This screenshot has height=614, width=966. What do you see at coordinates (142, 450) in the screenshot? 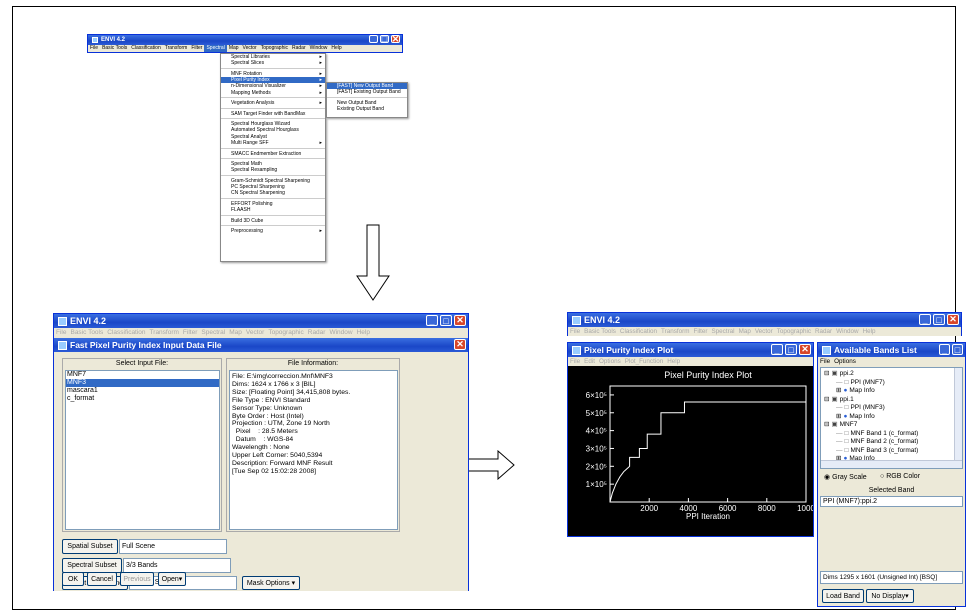
I see `input-file-list: MNF7 MNF3 mascara1 c_format` at bounding box center [142, 450].